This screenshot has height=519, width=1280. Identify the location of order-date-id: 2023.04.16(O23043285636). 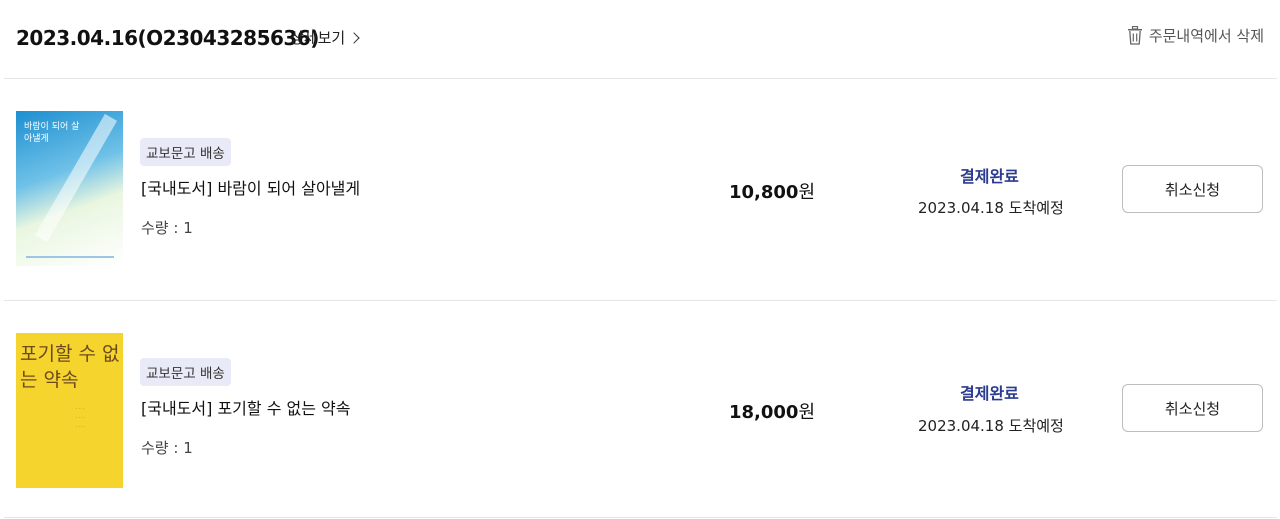
(167, 38).